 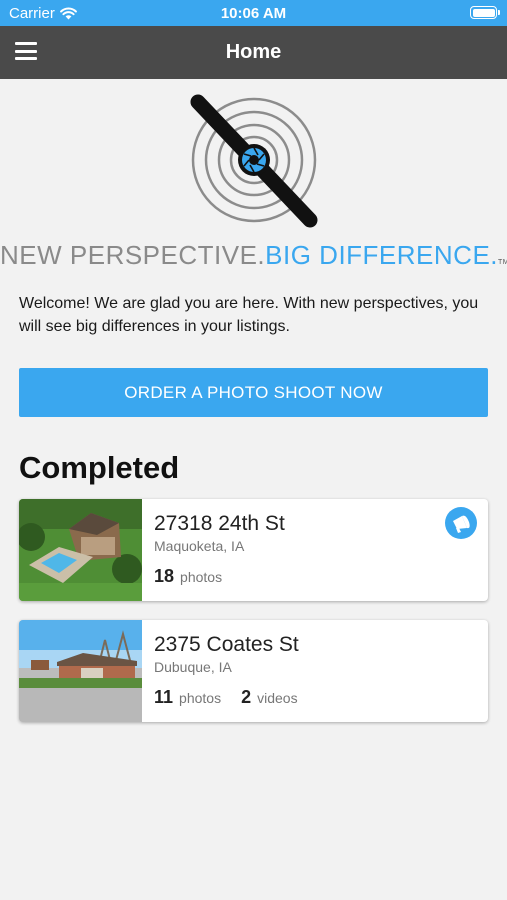 I want to click on video-count: 2, so click(x=246, y=697).